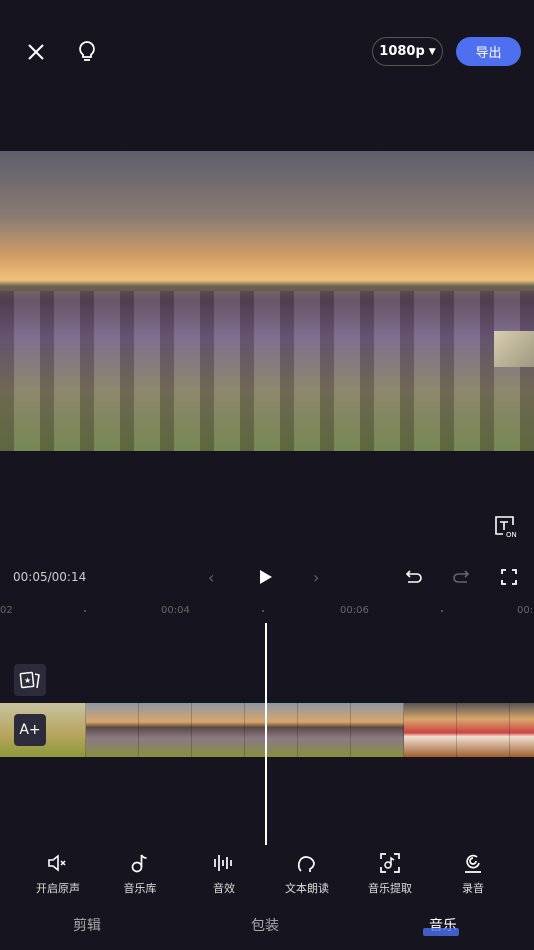 This screenshot has width=534, height=950. I want to click on tool-sound-effects: 音效, so click(224, 874).